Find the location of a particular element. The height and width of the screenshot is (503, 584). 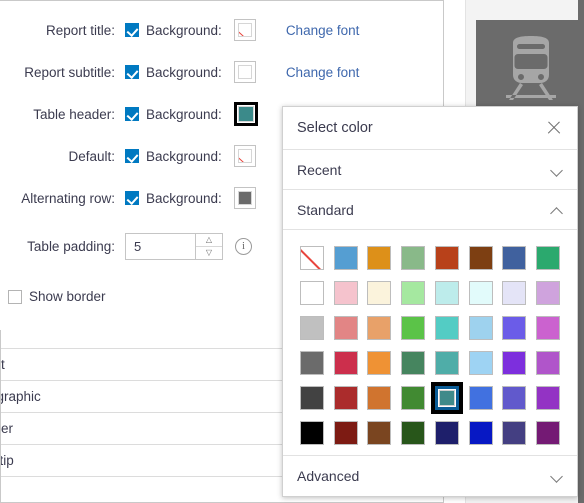

section-recent: Recent is located at coordinates (430, 170).